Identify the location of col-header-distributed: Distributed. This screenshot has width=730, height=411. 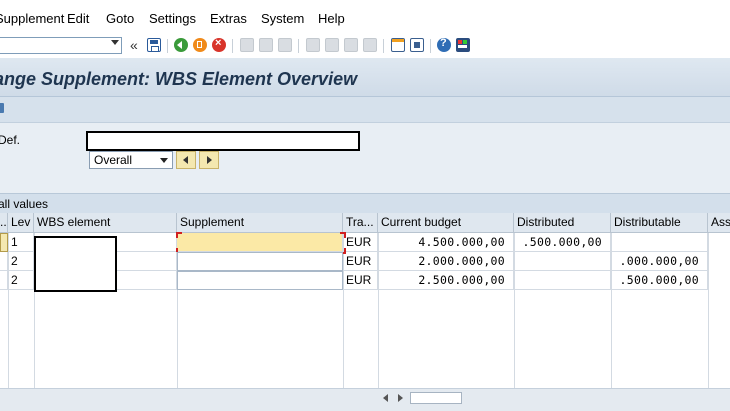
(562, 223).